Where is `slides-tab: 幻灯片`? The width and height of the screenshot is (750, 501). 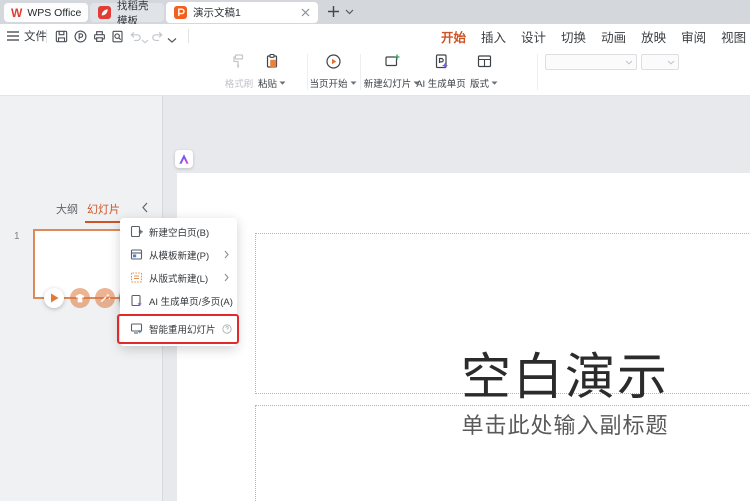
slides-tab: 幻灯片 is located at coordinates (103, 212).